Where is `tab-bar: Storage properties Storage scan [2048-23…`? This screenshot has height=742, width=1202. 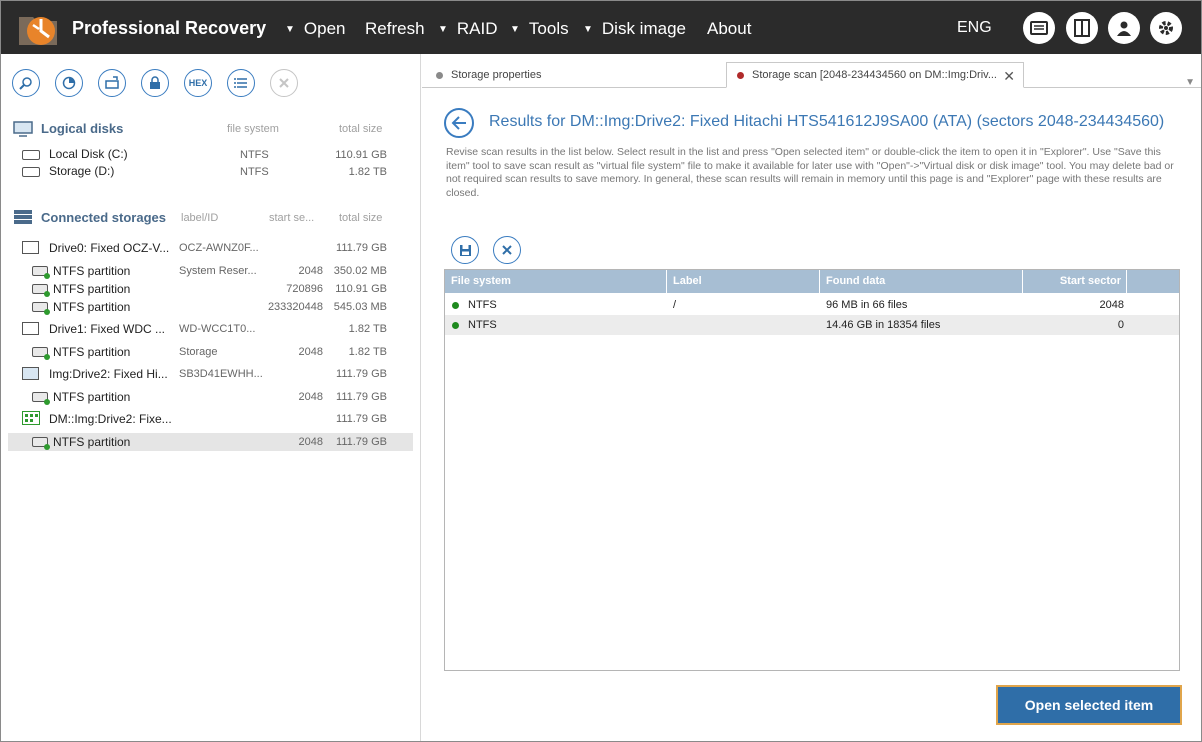
tab-bar: Storage properties Storage scan [2048-23… is located at coordinates (811, 75).